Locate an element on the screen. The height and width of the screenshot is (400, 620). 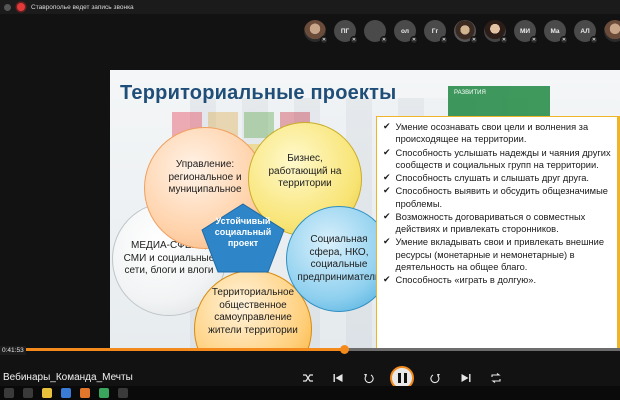
next-button is located at coordinates (466, 378).